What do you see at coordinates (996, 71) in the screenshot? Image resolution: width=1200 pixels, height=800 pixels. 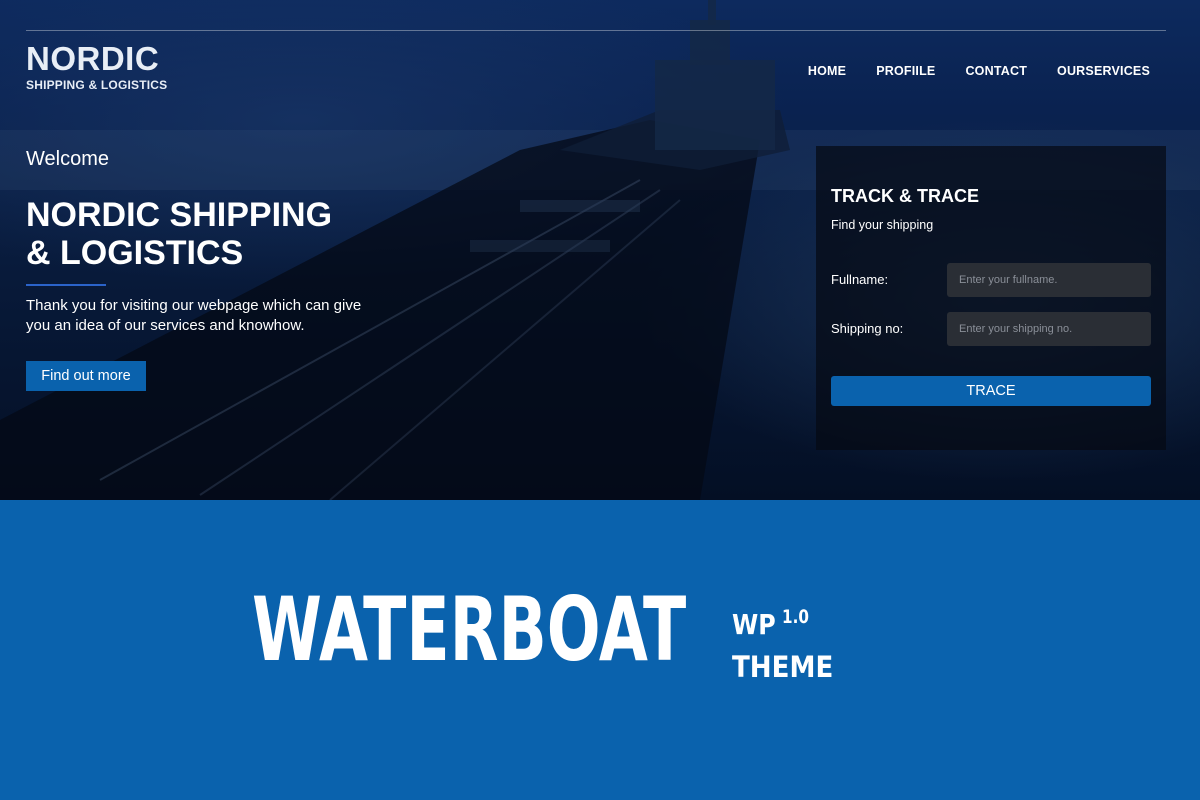 I see `nav-item-contact: CONTACT` at bounding box center [996, 71].